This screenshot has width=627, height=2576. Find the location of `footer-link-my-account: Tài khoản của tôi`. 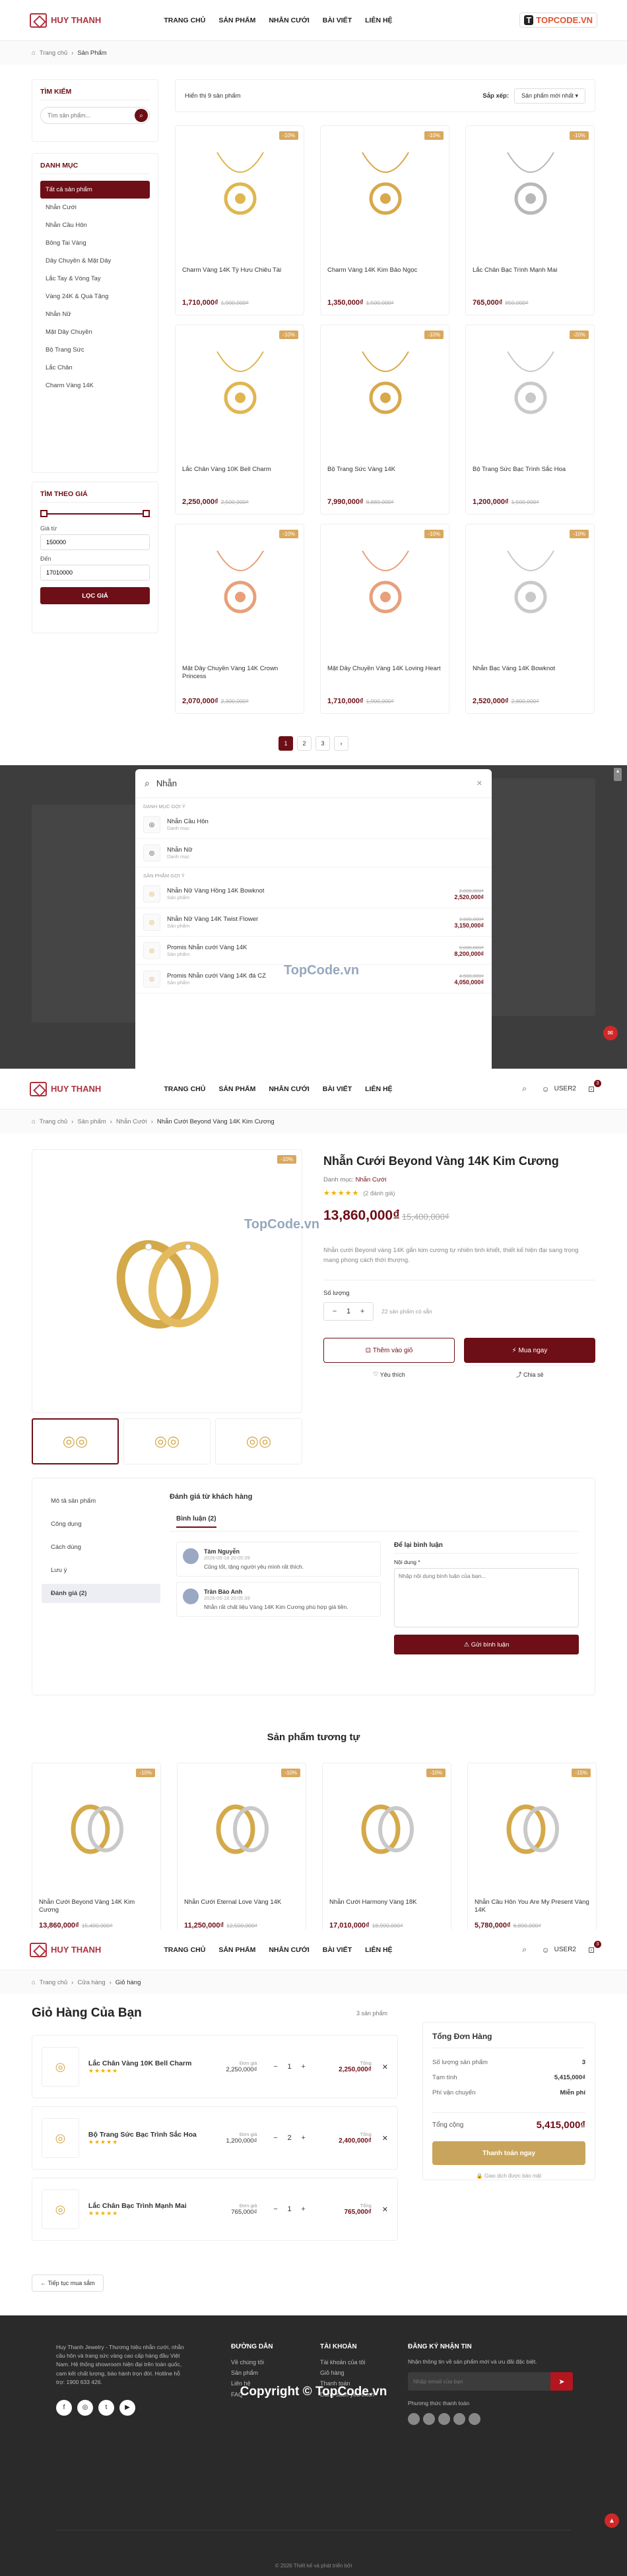

footer-link-my-account: Tài khoản của tôi is located at coordinates (360, 2362).